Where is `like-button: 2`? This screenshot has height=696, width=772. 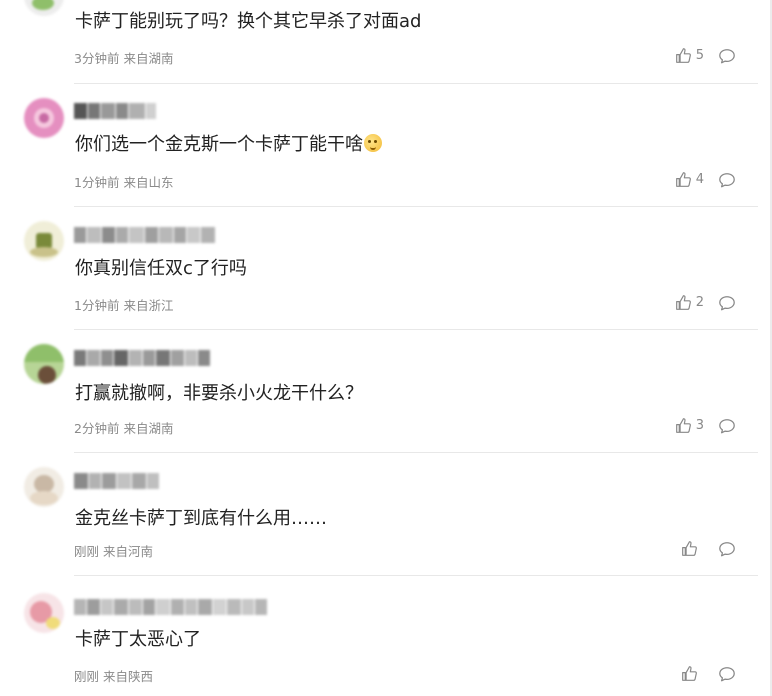 like-button: 2 is located at coordinates (689, 302).